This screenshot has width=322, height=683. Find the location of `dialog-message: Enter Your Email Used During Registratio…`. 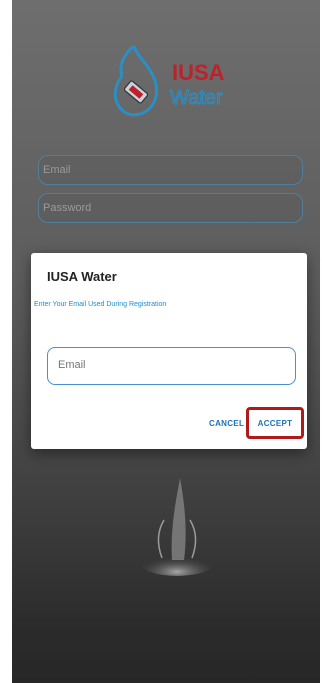

dialog-message: Enter Your Email Used During Registratio… is located at coordinates (100, 304).